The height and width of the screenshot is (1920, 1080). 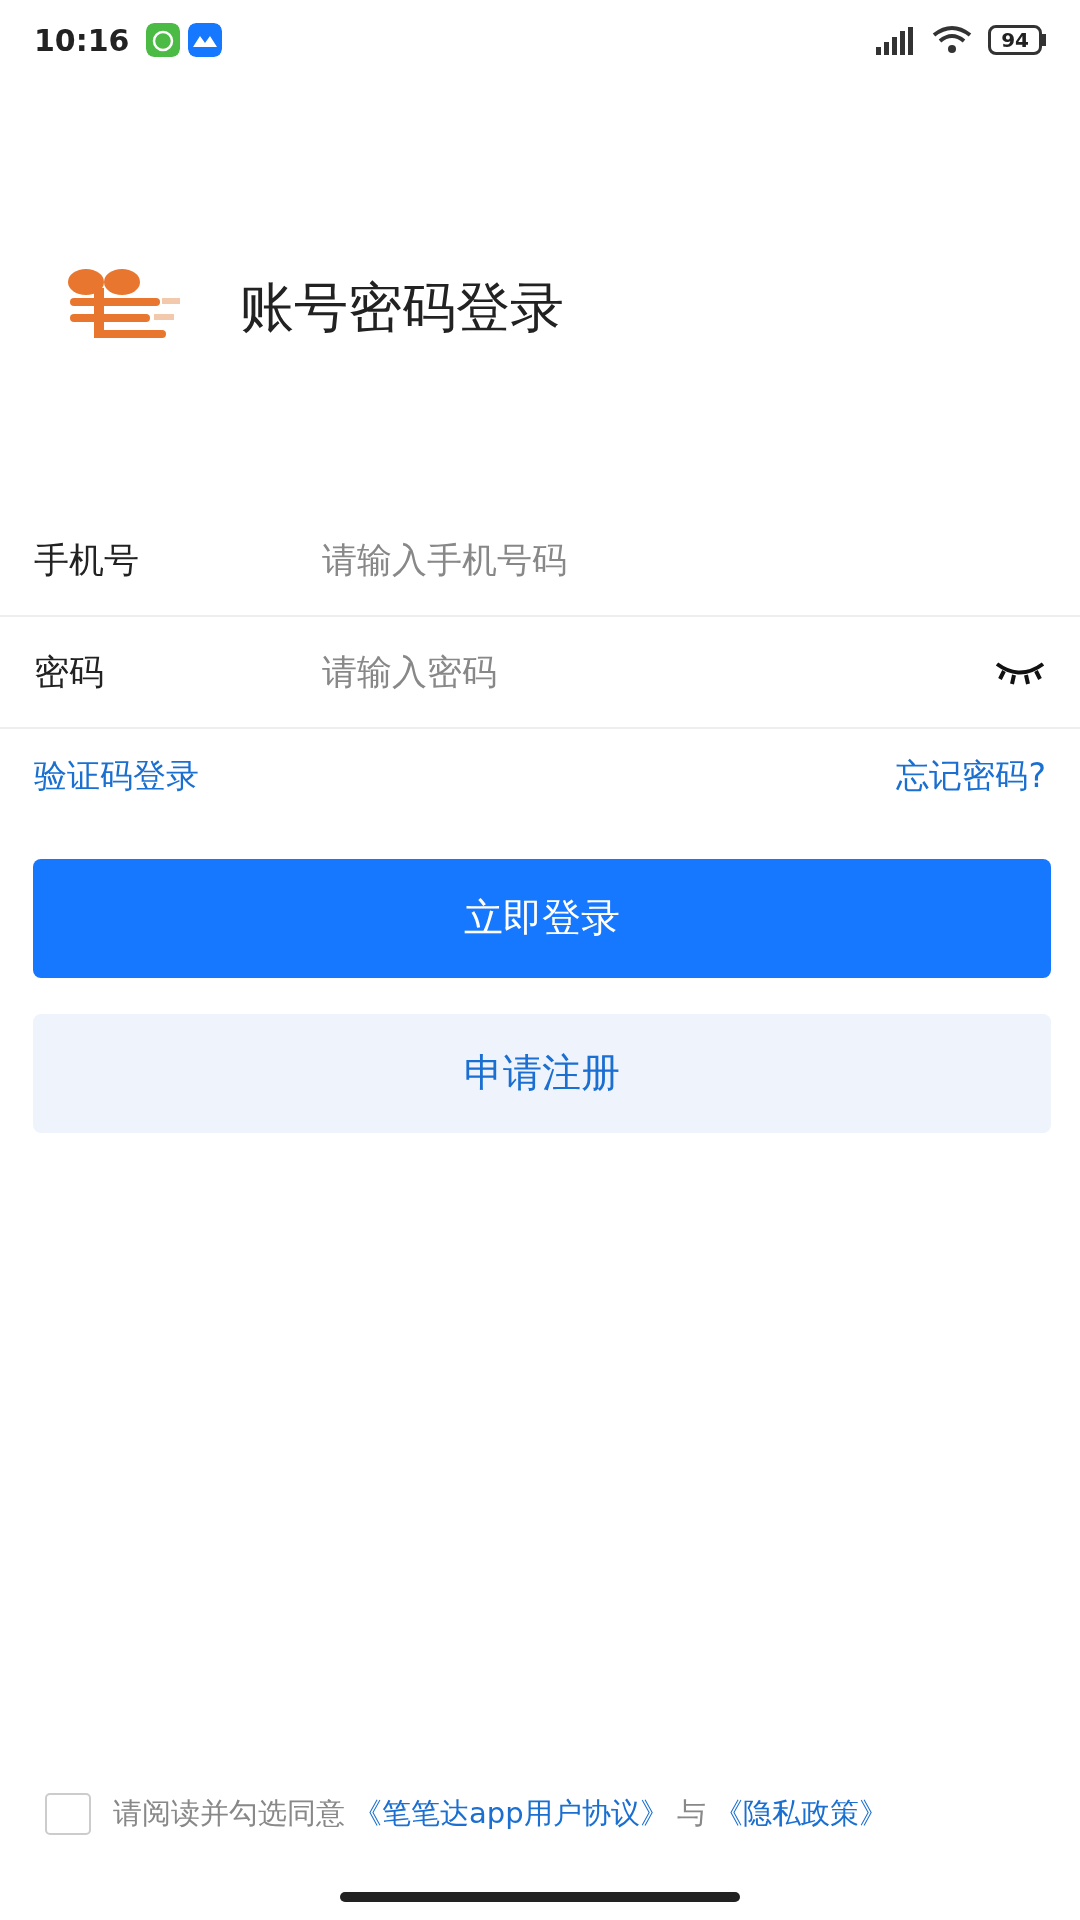 I want to click on battery-level: 94, so click(x=1015, y=40).